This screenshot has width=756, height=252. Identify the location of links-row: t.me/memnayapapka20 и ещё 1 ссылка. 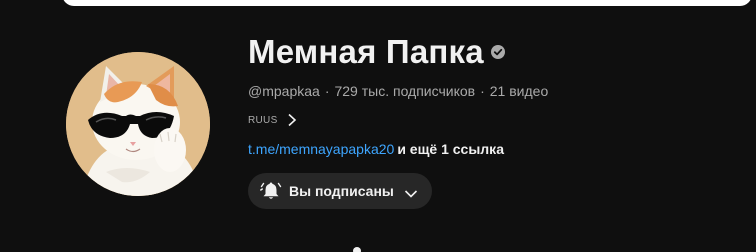
(398, 149).